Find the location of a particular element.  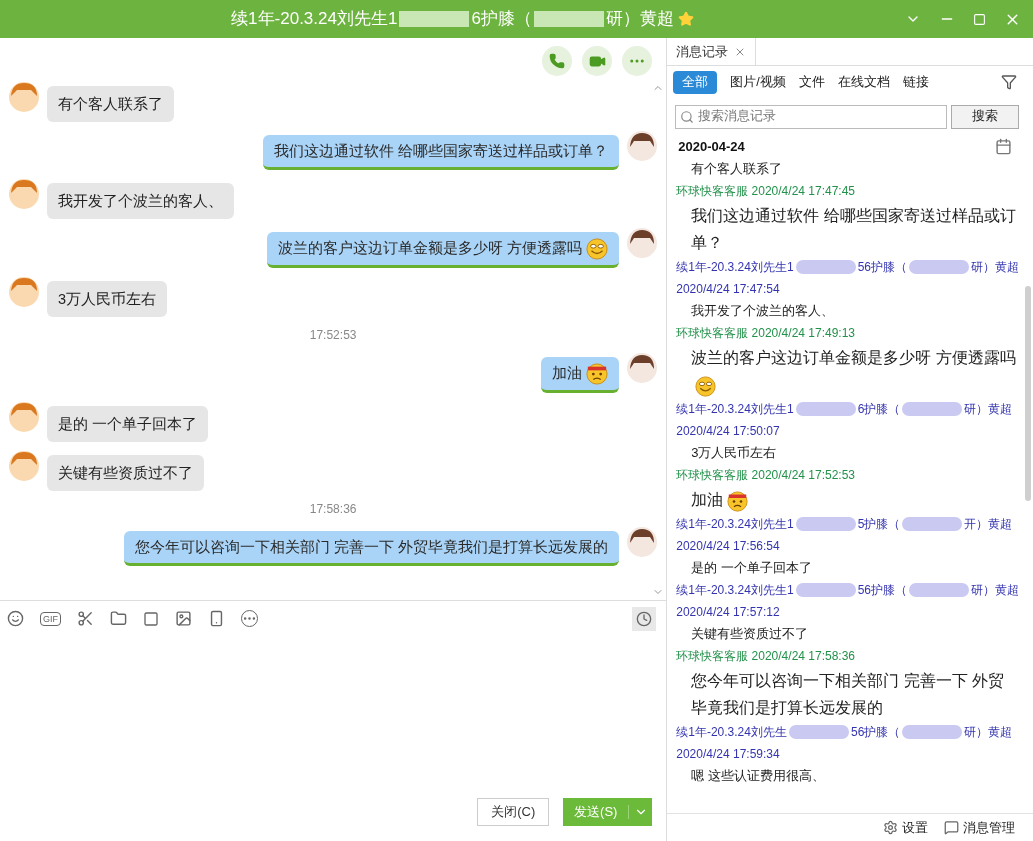

message-bubble: 有个客人联系了 is located at coordinates (110, 104).